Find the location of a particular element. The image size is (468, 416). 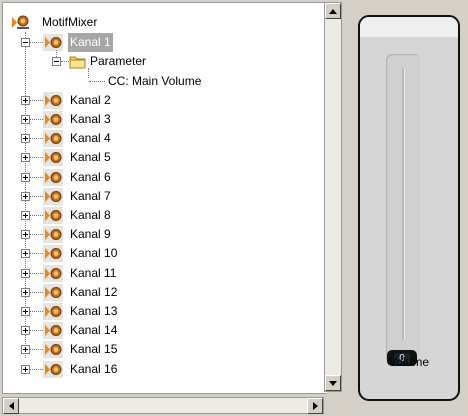

arrow-down-icon is located at coordinates (333, 383).